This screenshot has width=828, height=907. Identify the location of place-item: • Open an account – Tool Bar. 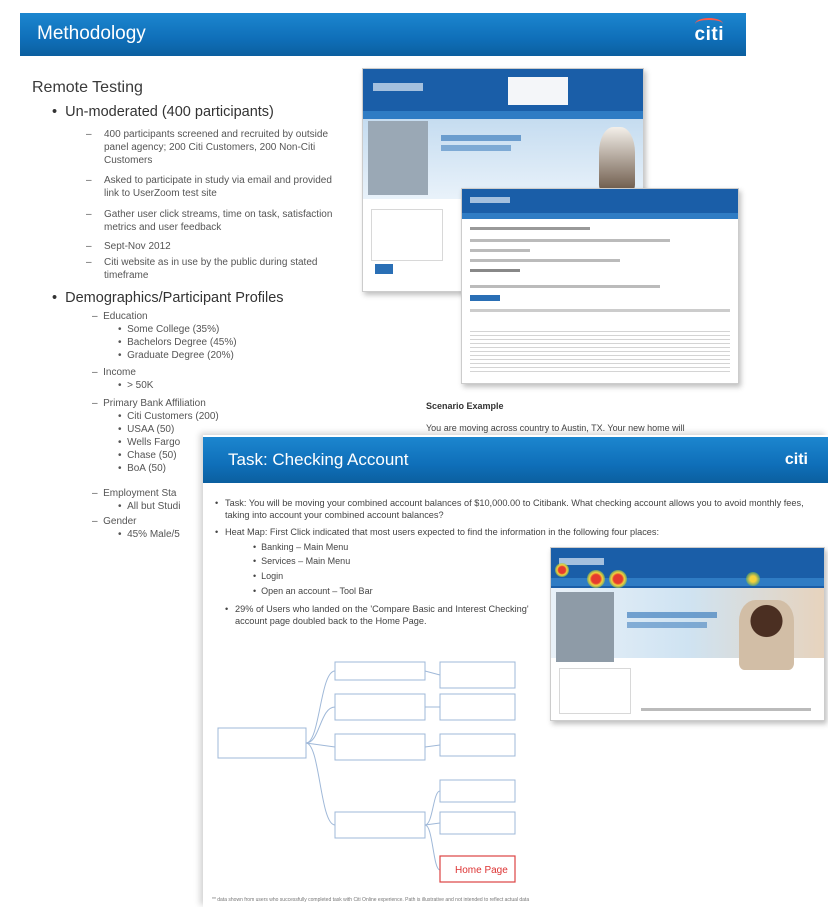
(313, 591).